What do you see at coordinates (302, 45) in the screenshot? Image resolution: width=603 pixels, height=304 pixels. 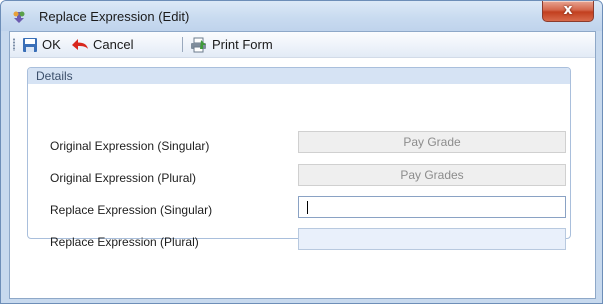 I see `toolbar: OK Cancel Print Form` at bounding box center [302, 45].